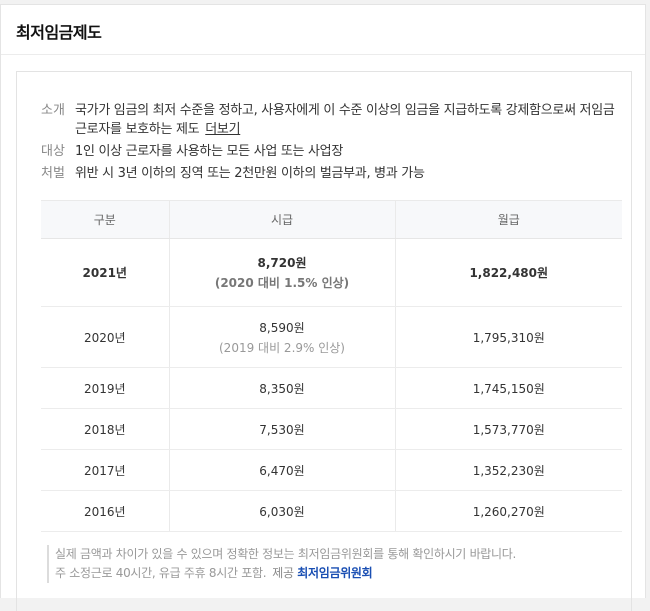 The width and height of the screenshot is (650, 611). I want to click on table-row: 2019년 8,350원 1,745,150원, so click(331, 388).